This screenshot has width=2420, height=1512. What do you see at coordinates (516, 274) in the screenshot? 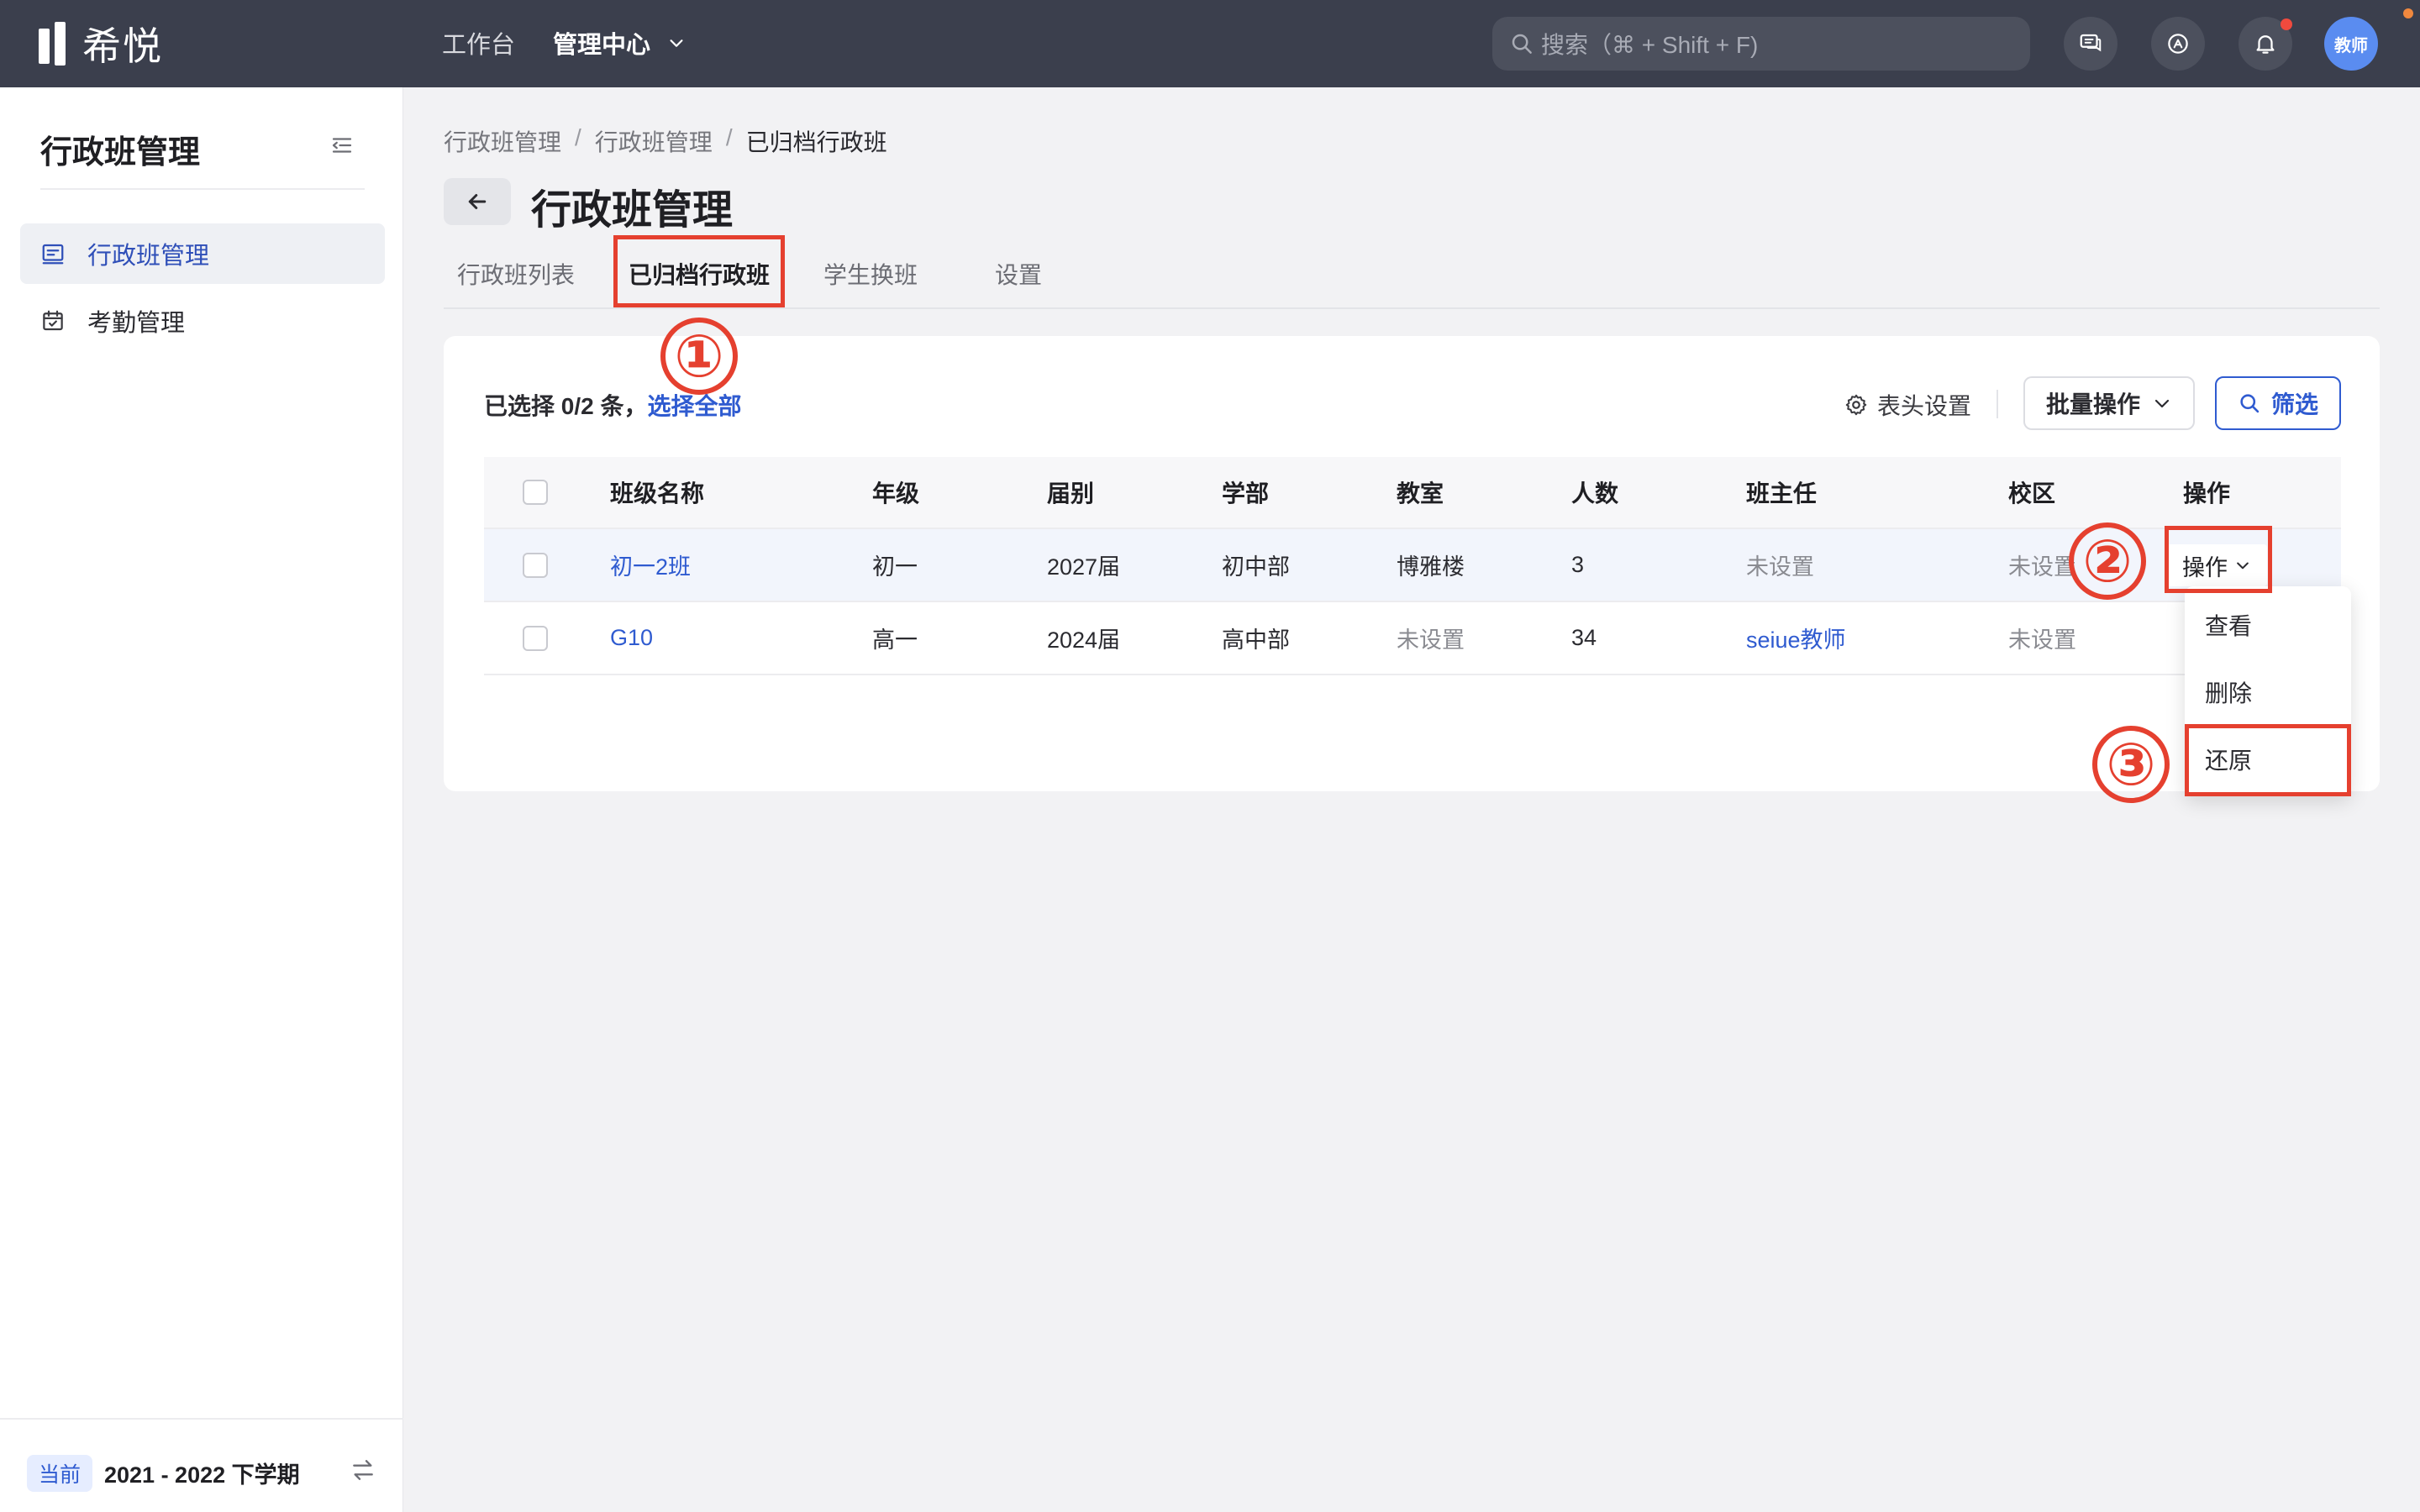
I see `tab-class-list: 行政班列表` at bounding box center [516, 274].